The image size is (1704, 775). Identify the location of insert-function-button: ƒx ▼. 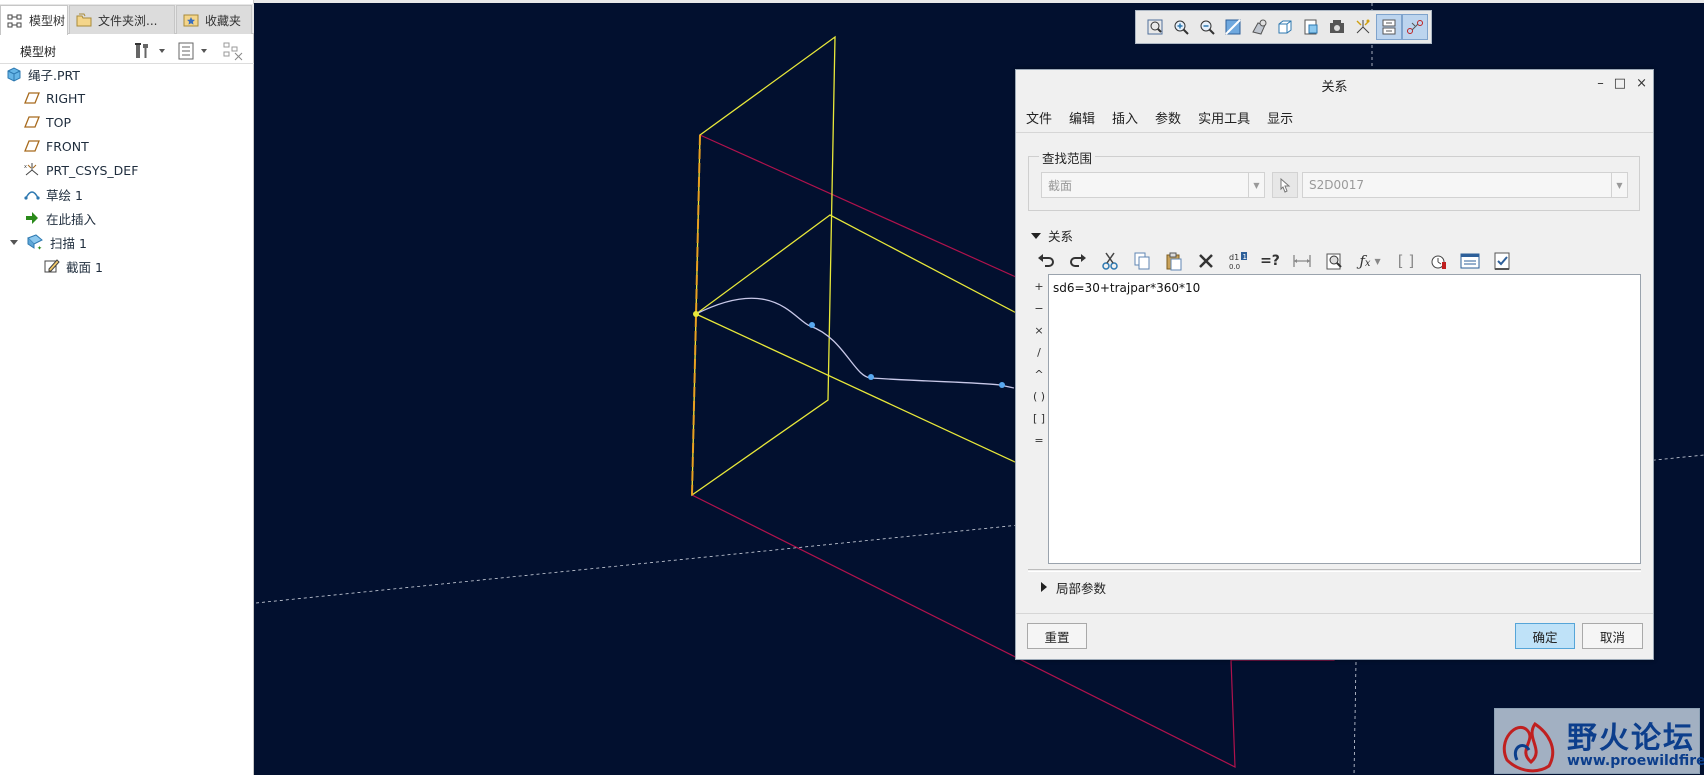
(1370, 261).